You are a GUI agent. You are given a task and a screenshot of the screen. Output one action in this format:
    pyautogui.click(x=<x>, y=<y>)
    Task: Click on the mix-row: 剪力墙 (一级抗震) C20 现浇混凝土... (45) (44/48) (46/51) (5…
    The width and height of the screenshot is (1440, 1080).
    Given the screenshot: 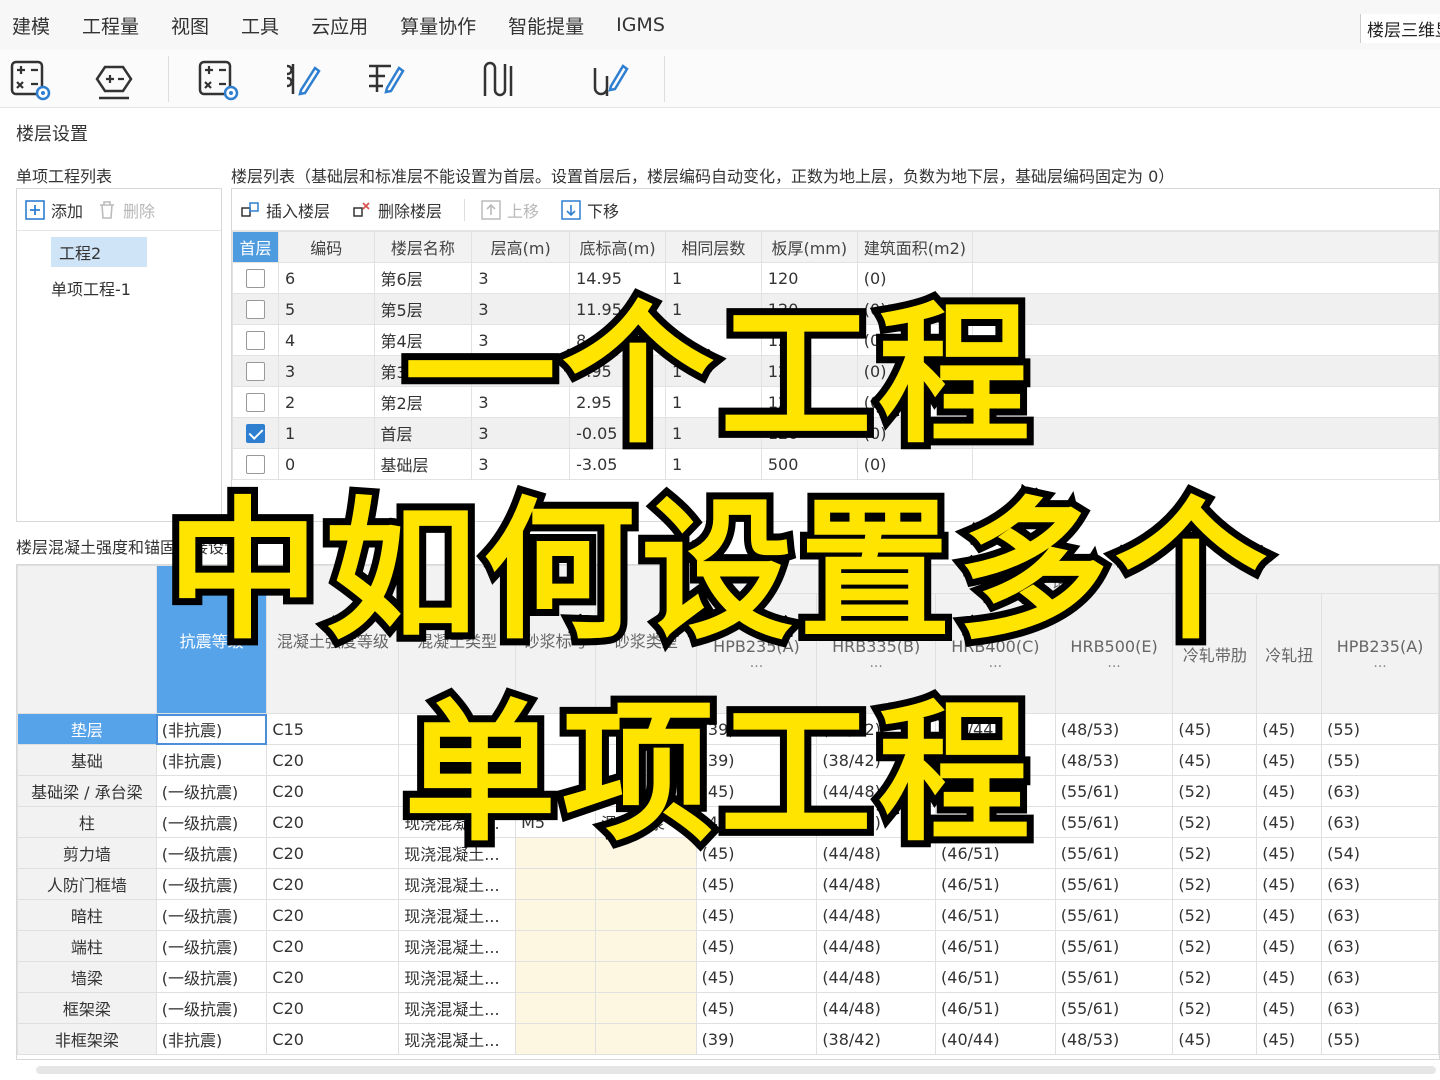 What is the action you would take?
    pyautogui.click(x=728, y=853)
    